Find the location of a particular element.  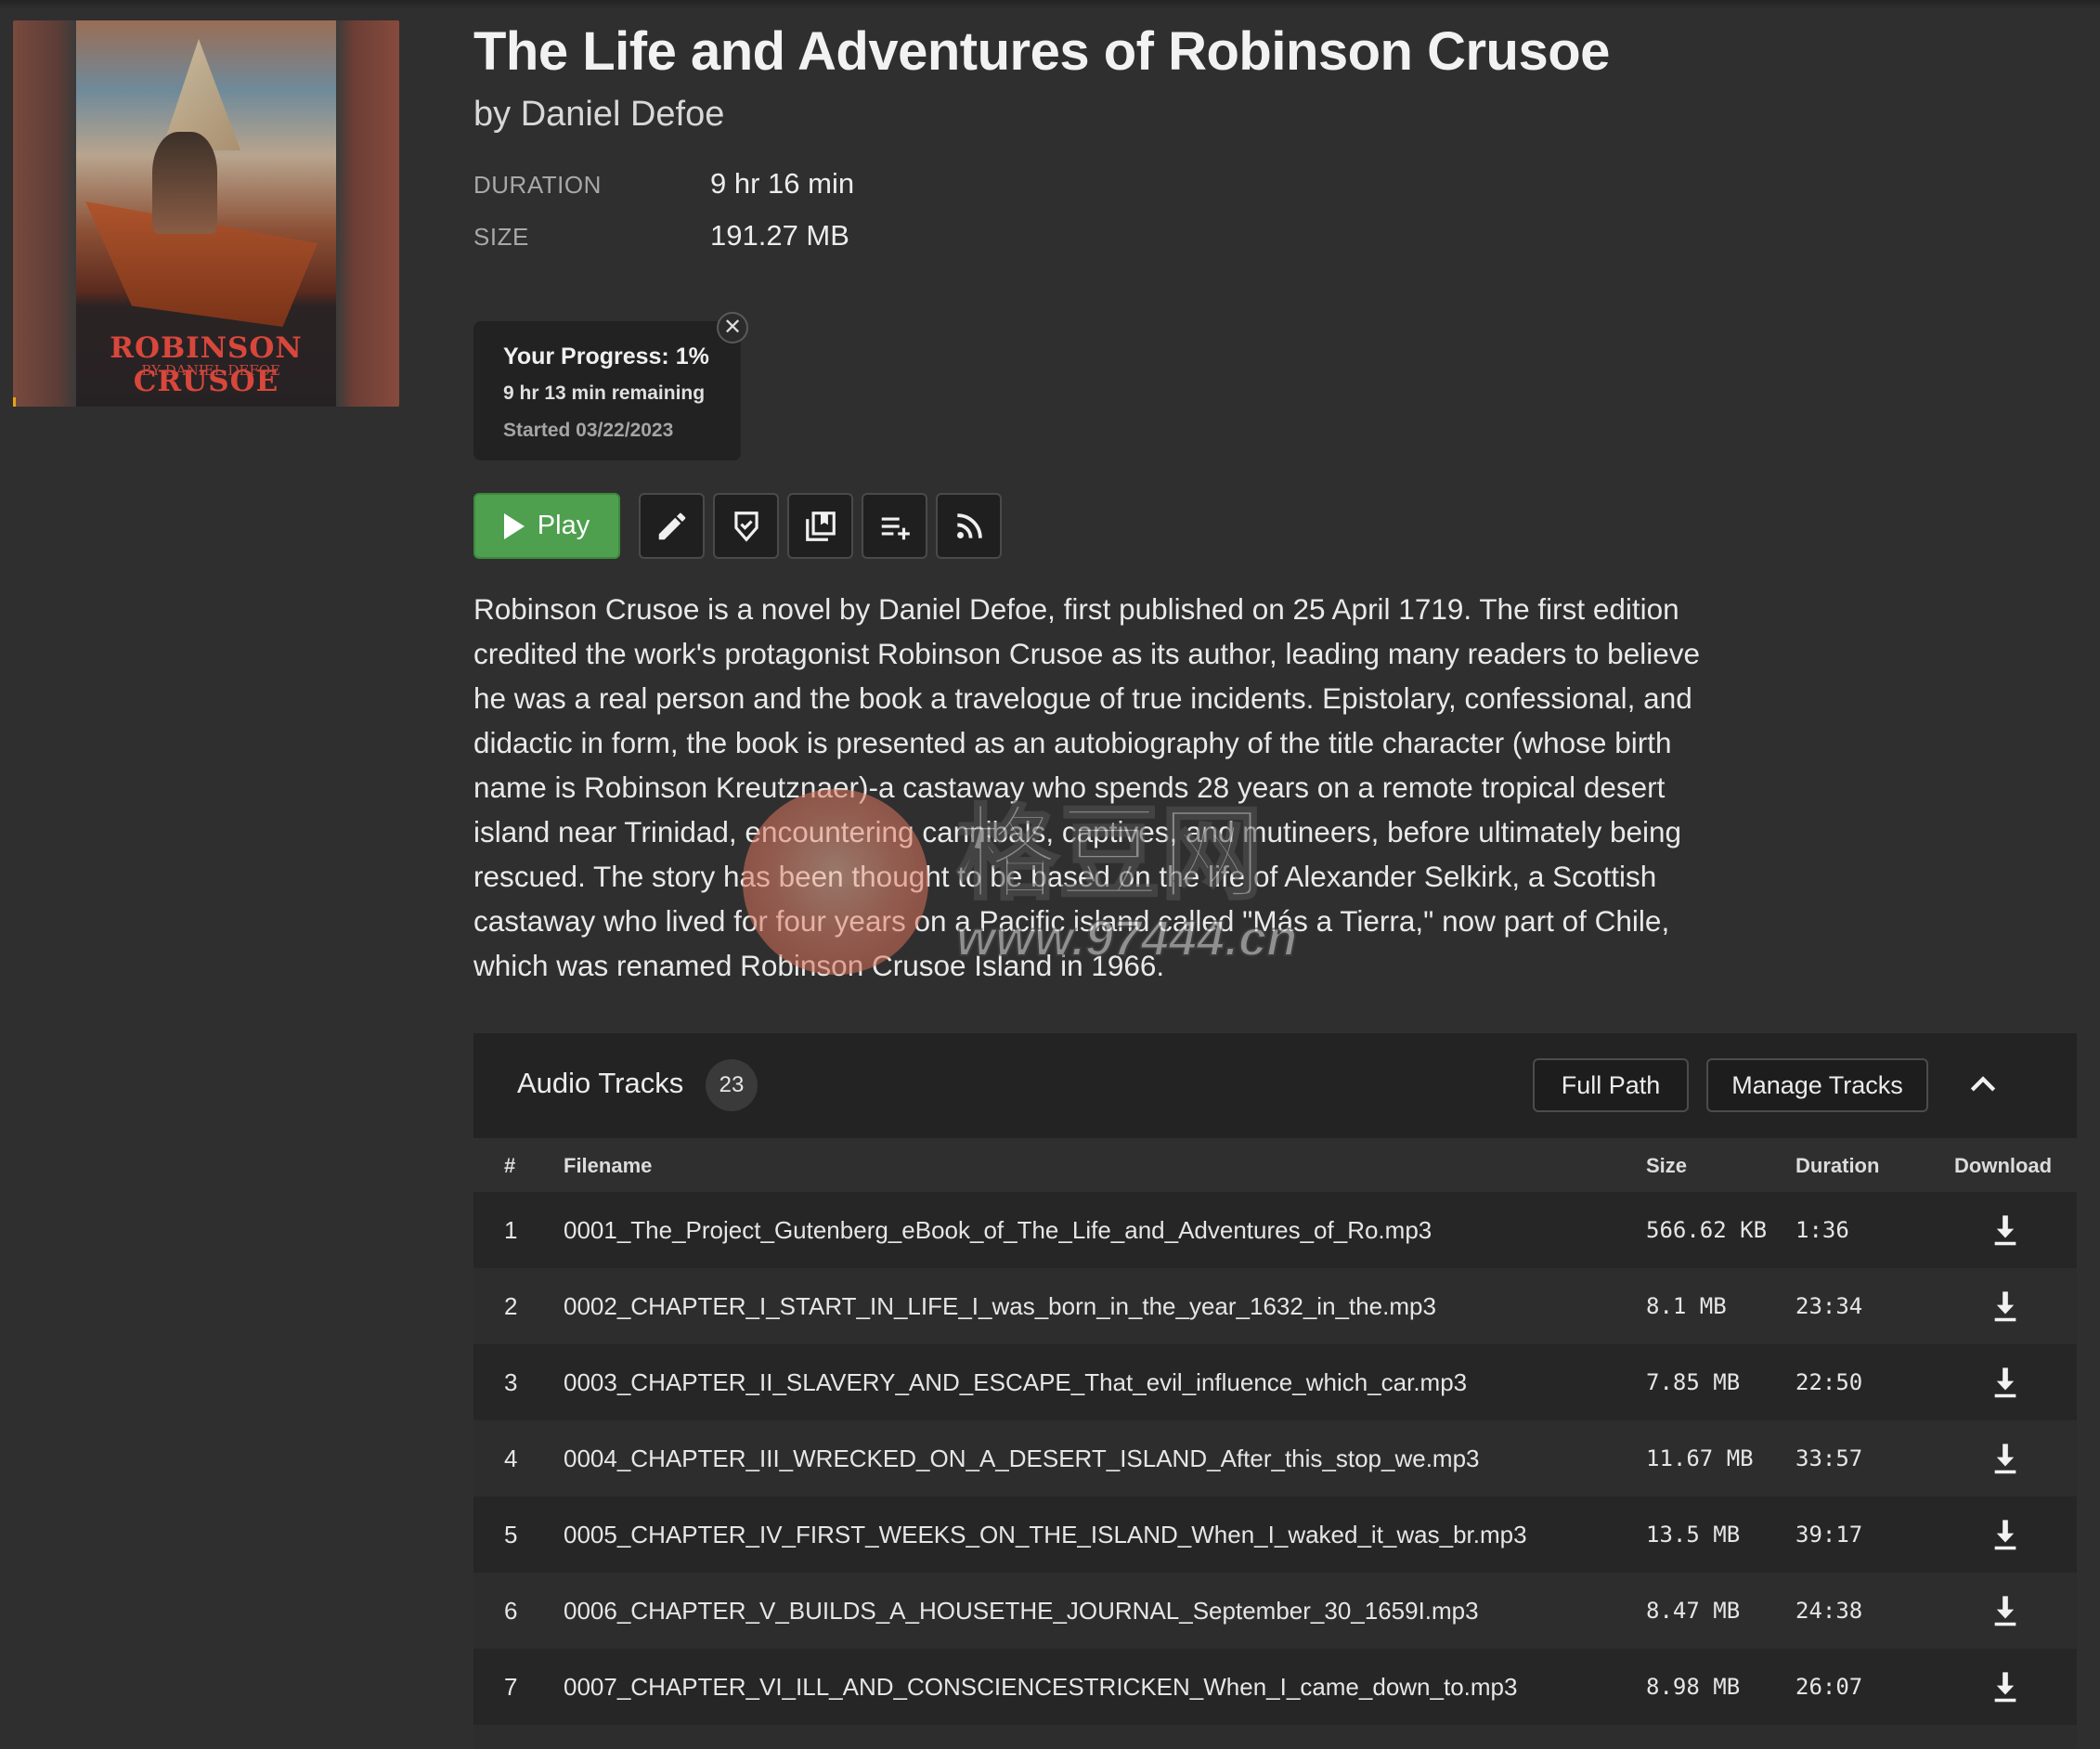

col-duration: Duration is located at coordinates (1837, 1165).